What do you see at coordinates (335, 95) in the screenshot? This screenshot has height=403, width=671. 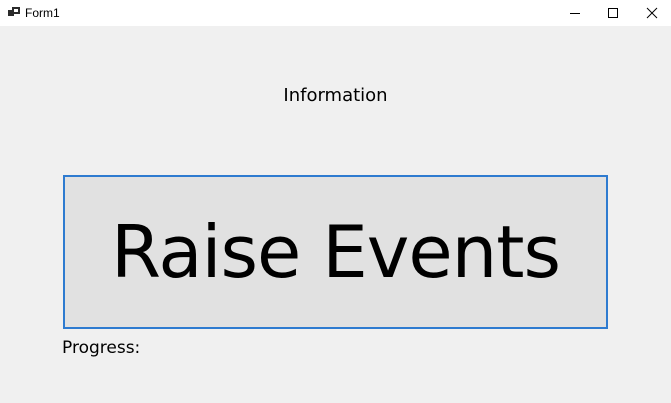 I see `information-label: Information` at bounding box center [335, 95].